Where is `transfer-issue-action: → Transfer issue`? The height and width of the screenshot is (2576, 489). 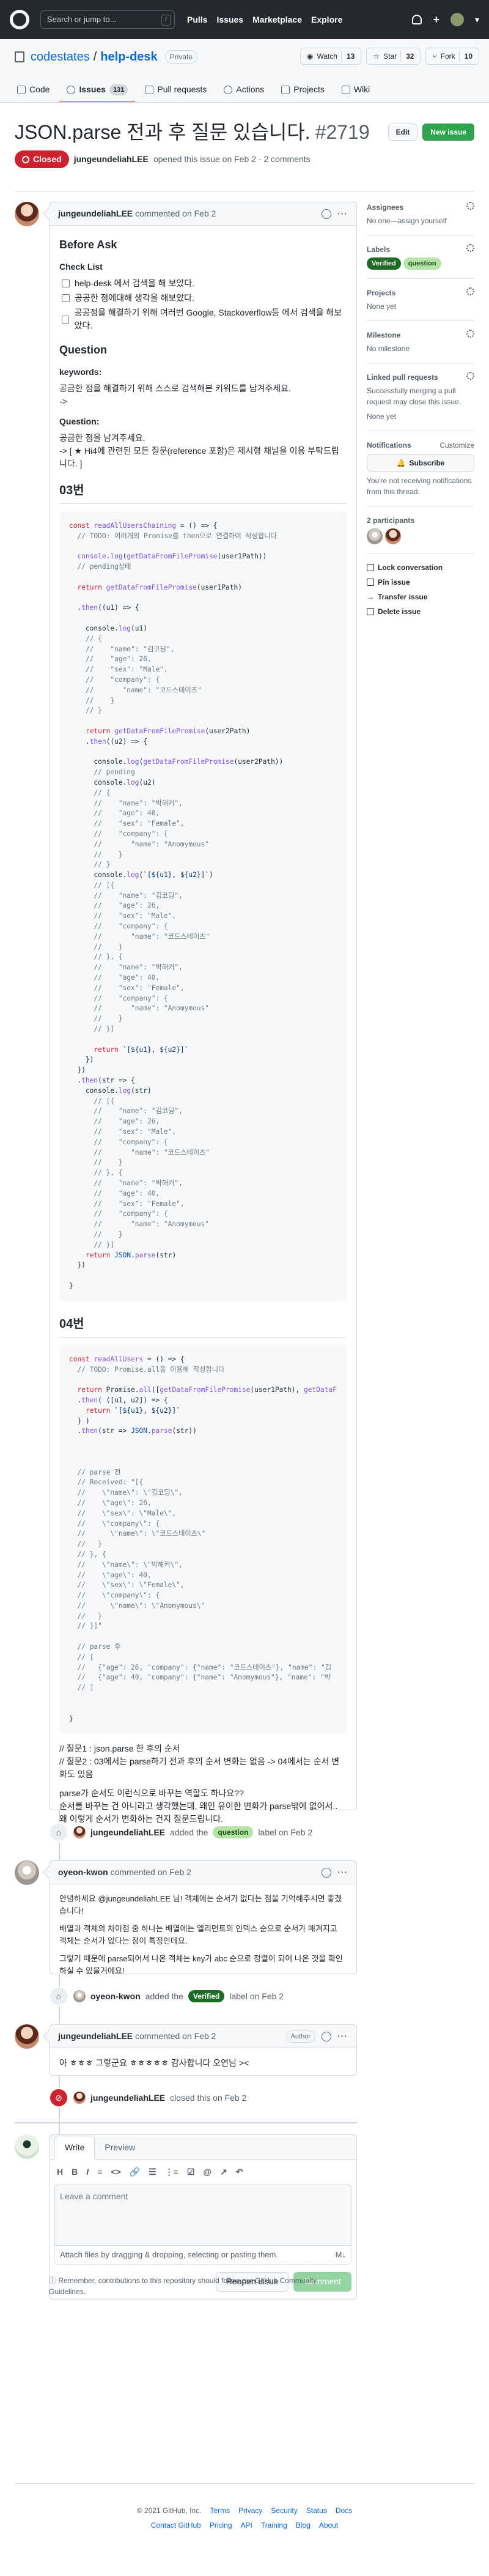 transfer-issue-action: → Transfer issue is located at coordinates (420, 596).